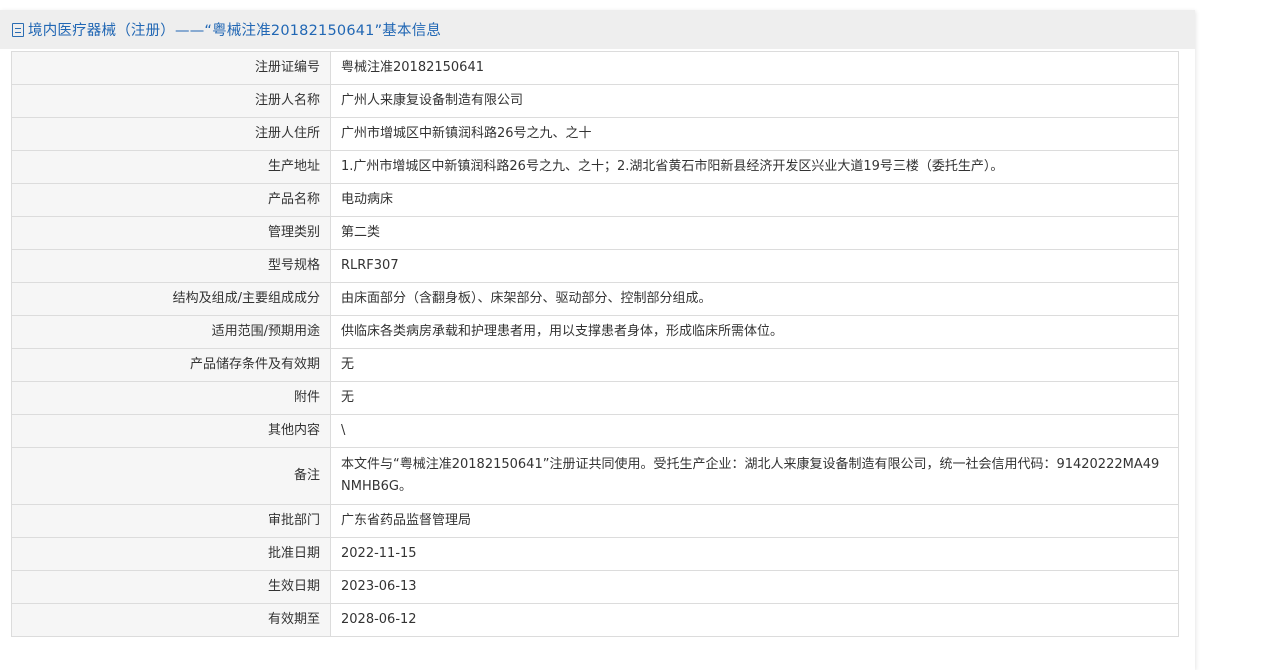 The height and width of the screenshot is (670, 1285). What do you see at coordinates (754, 200) in the screenshot?
I see `row-value: 电动病床` at bounding box center [754, 200].